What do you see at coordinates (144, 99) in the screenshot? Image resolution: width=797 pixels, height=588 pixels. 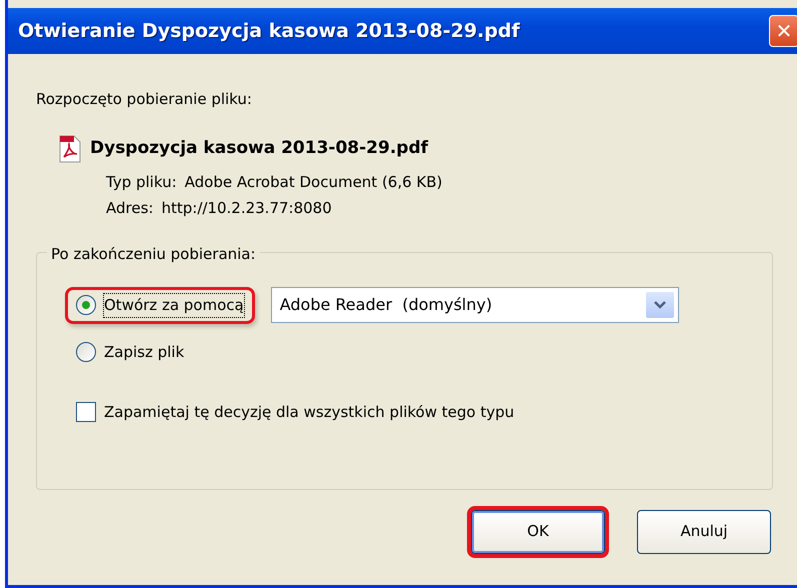 I see `intro-text: Rozpoczęto pobieranie pliku:` at bounding box center [144, 99].